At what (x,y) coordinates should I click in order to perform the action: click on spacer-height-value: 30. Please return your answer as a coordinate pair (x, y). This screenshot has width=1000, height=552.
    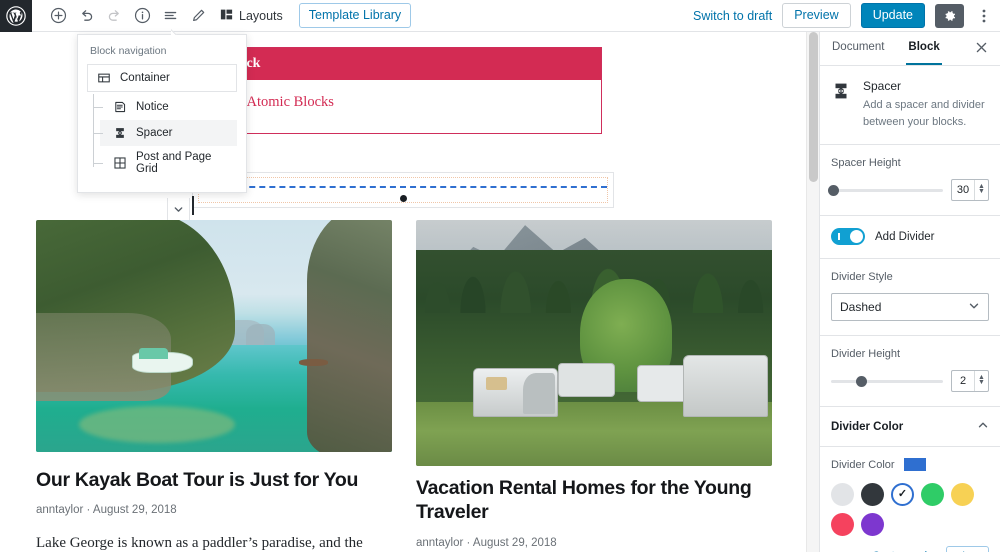
    Looking at the image, I should click on (963, 190).